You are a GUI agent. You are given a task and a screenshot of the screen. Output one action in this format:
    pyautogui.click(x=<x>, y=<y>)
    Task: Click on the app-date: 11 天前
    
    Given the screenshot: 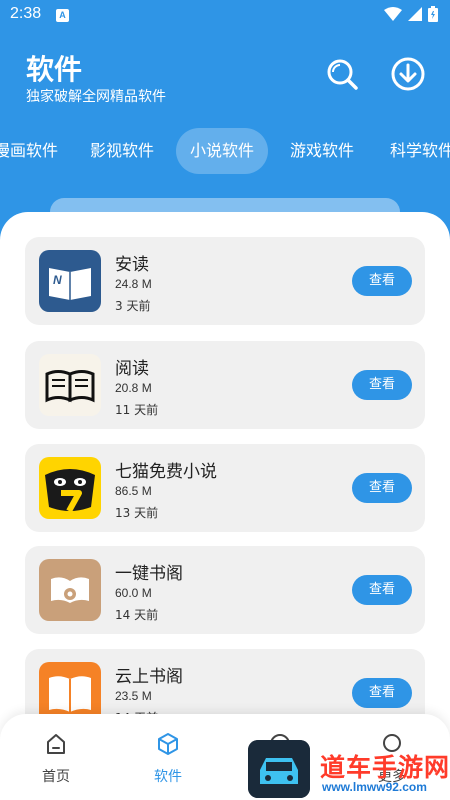 What is the action you would take?
    pyautogui.click(x=137, y=410)
    